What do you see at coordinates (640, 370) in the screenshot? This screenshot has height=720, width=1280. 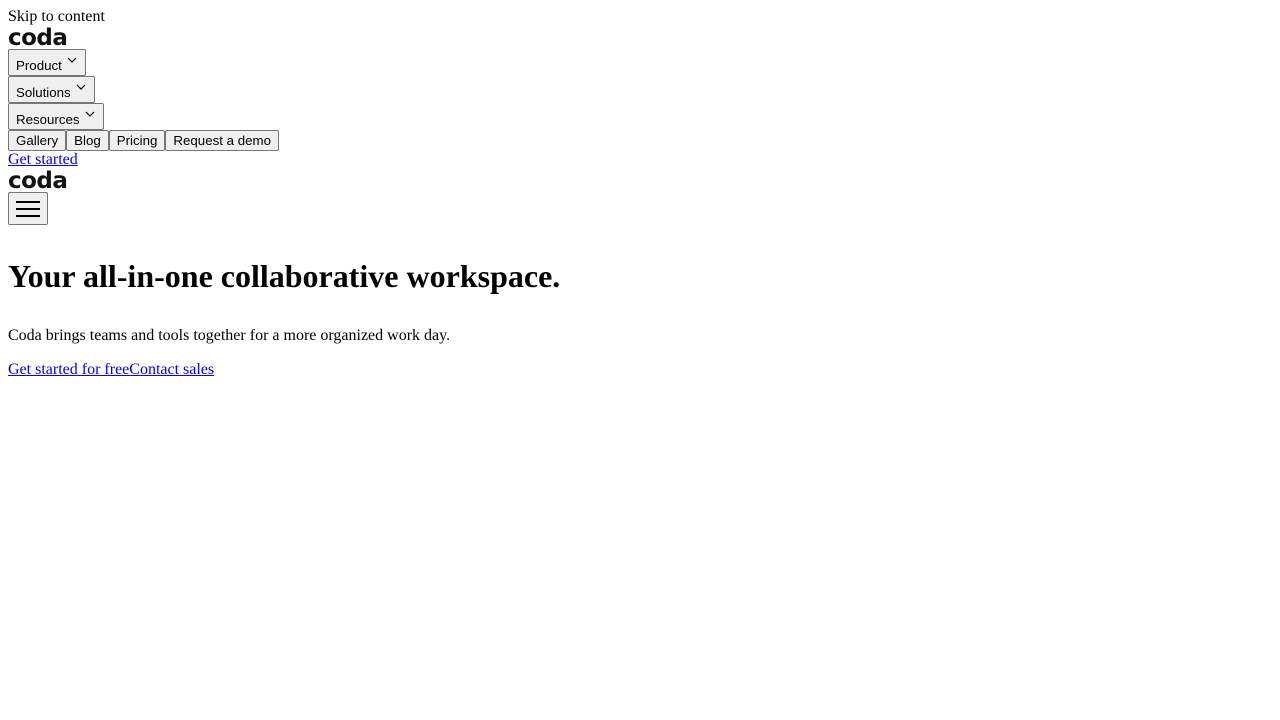 I see `hero-cta-row: Get started for freeContact sales` at bounding box center [640, 370].